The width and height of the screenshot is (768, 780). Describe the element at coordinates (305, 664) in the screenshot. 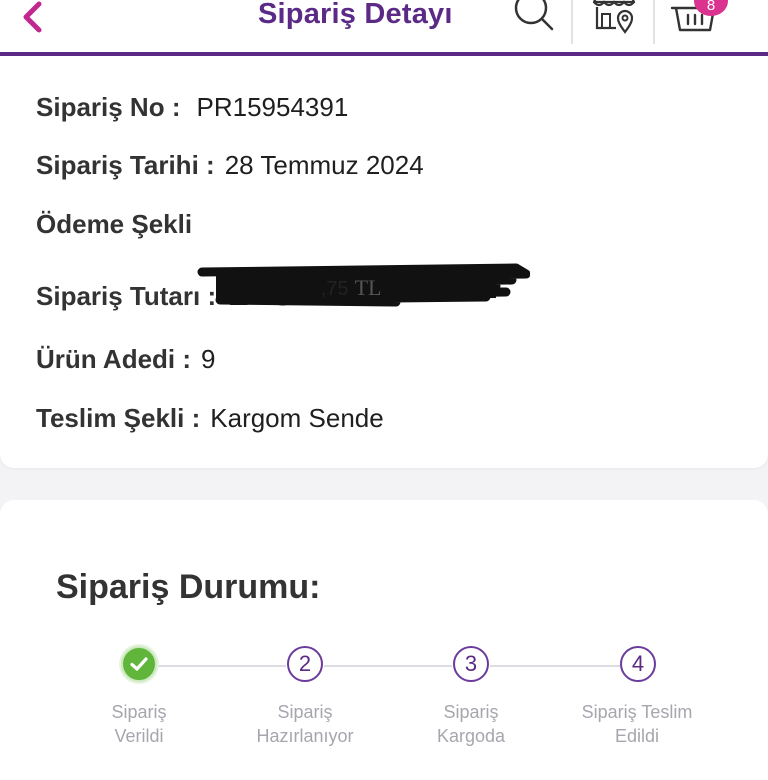

I see `step-2-marker: 2` at that location.